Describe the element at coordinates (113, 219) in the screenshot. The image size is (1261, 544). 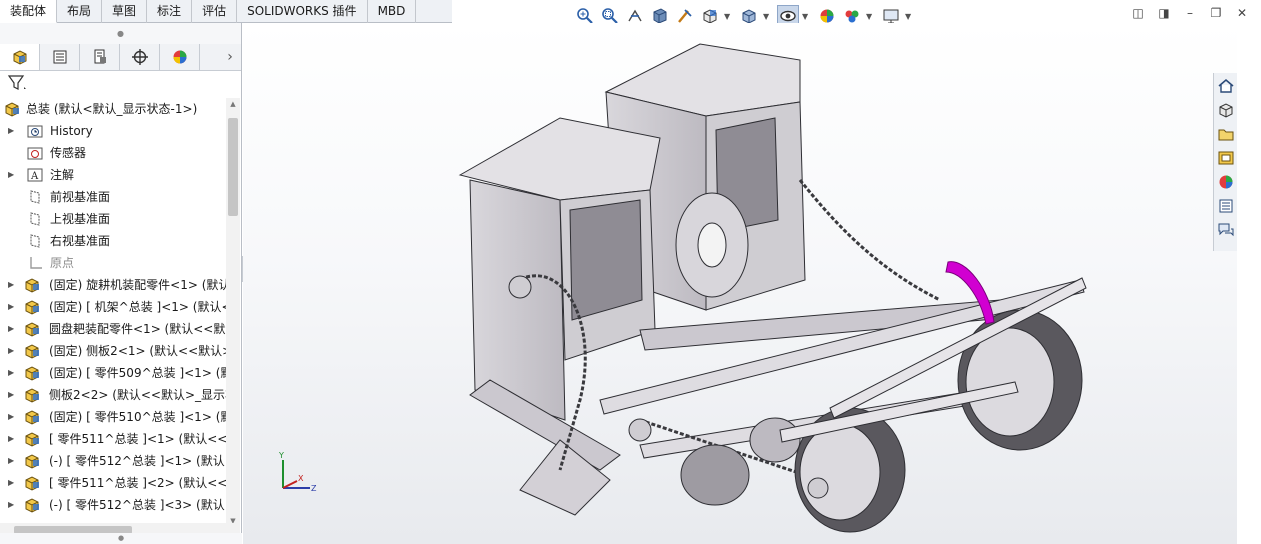
I see `tree-item-plane: 上视基准面` at that location.